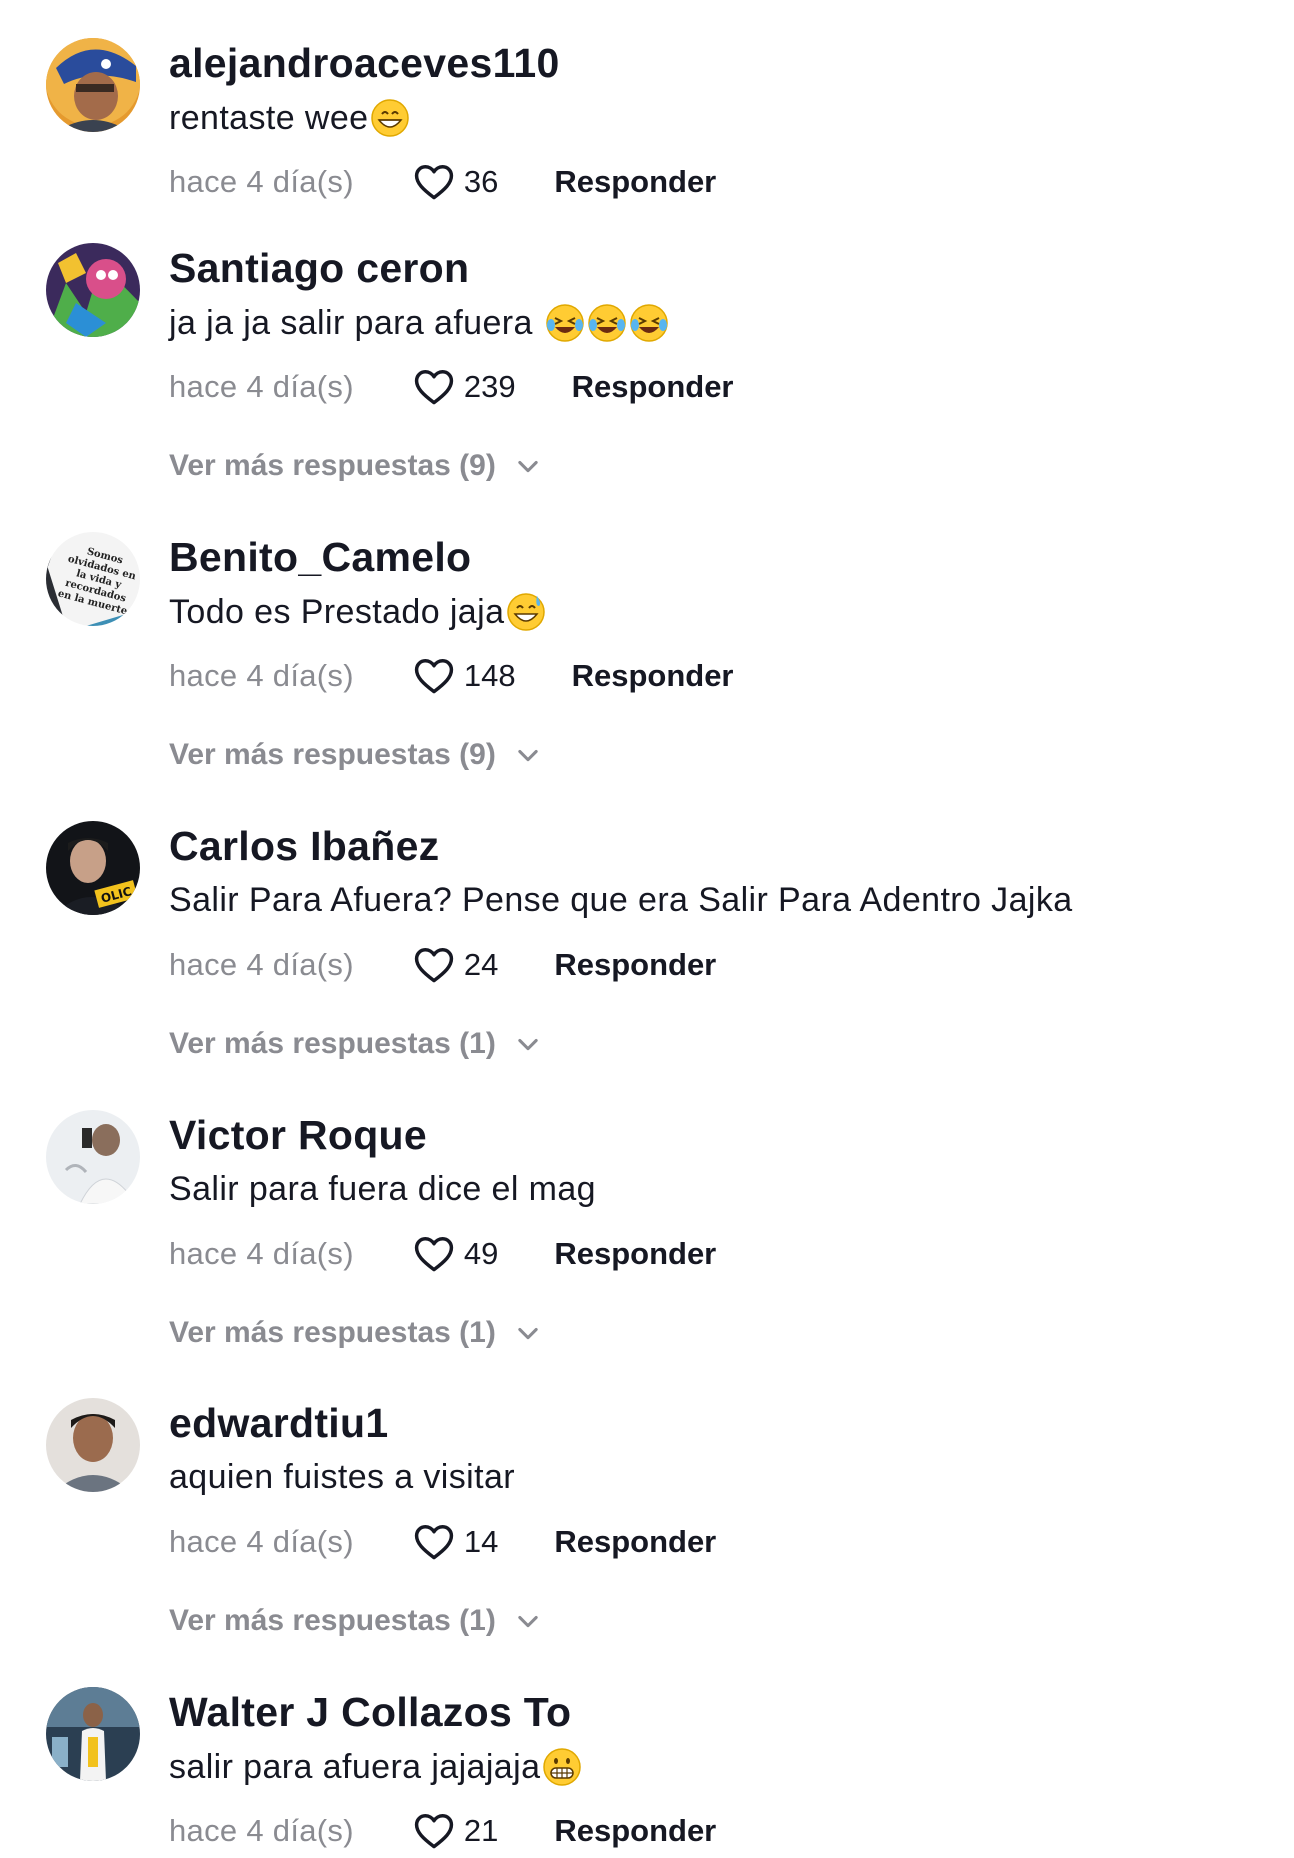 The width and height of the screenshot is (1294, 1858). I want to click on sweat-smile-emoji-icon, so click(526, 612).